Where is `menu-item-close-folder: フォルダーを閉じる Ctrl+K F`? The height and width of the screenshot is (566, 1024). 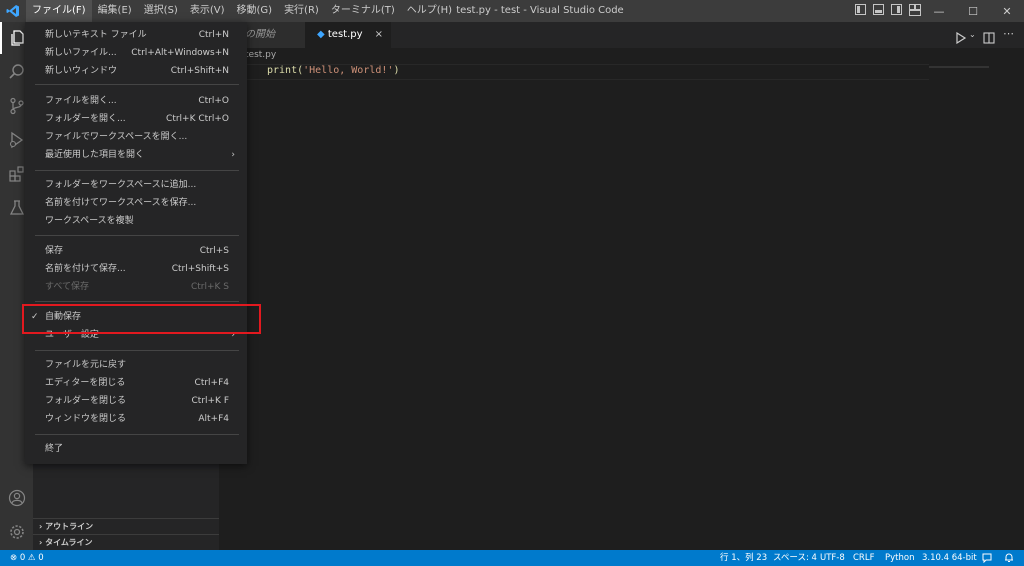 menu-item-close-folder: フォルダーを閉じる Ctrl+K F is located at coordinates (137, 401).